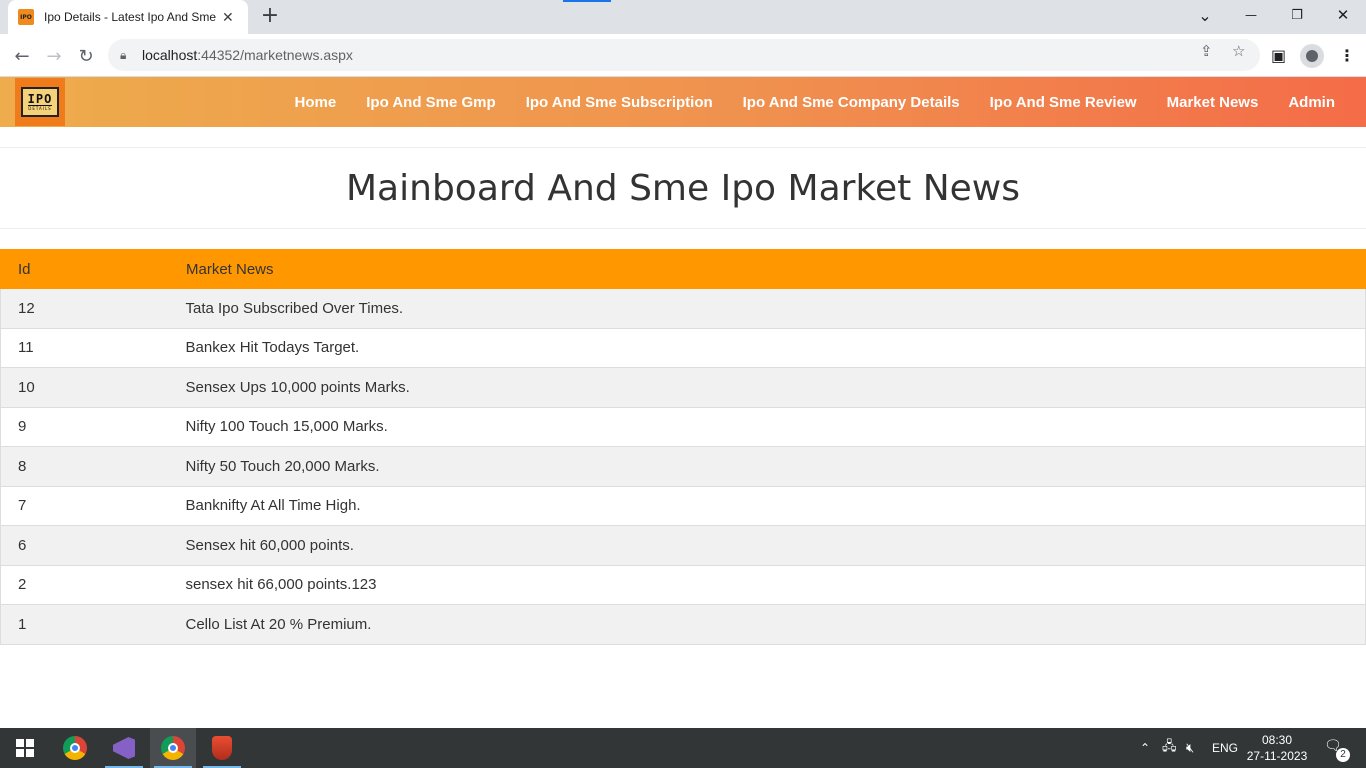 The width and height of the screenshot is (1366, 768). I want to click on window-close-button: ✕, so click(1343, 15).